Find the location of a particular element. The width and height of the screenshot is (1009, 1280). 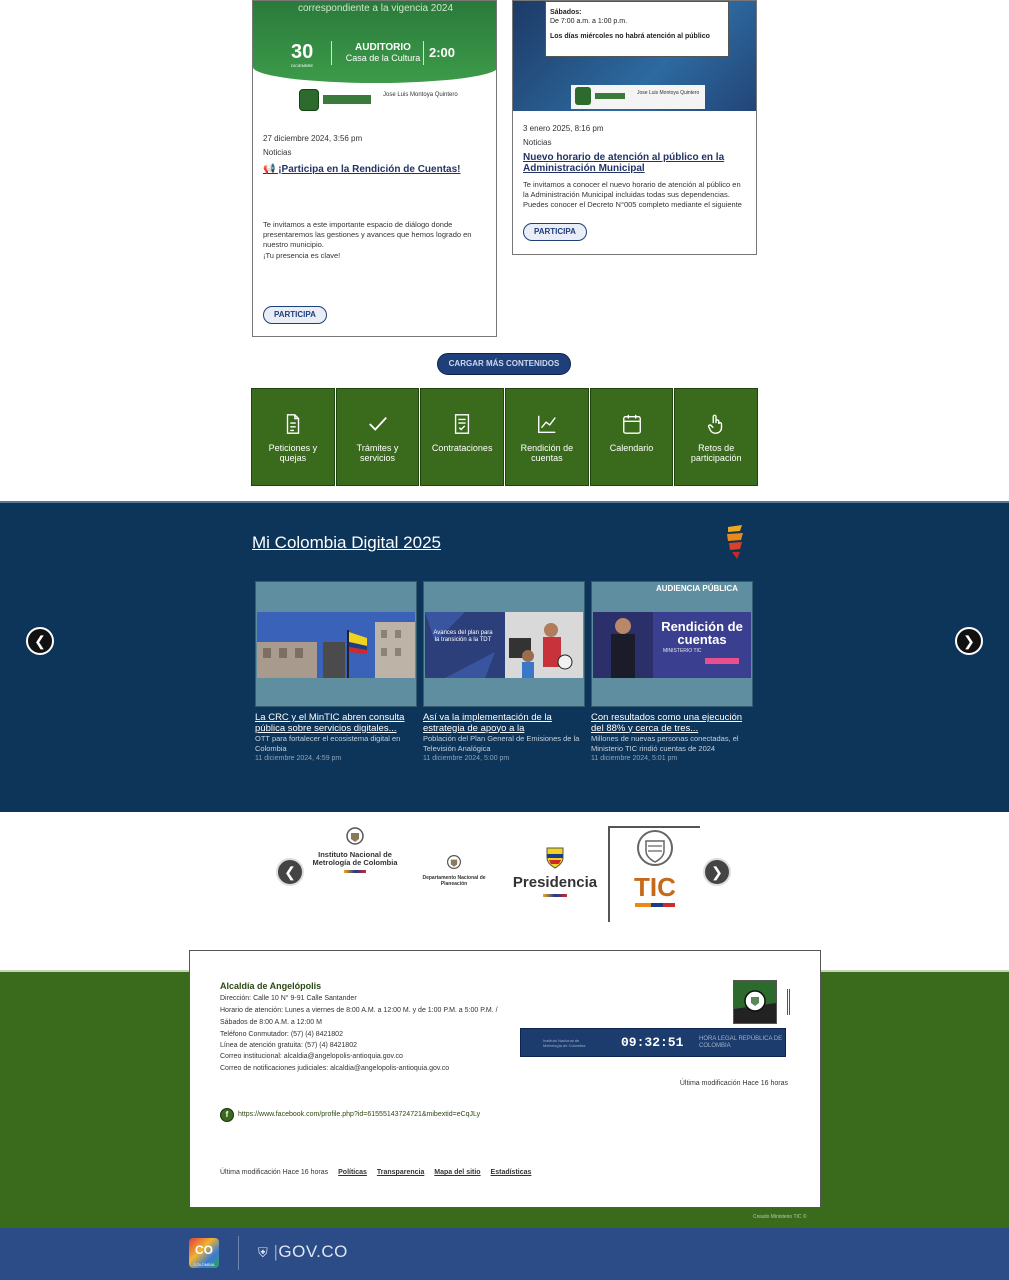

tile-label: Peticiones y quejas is located at coordinates (293, 453).